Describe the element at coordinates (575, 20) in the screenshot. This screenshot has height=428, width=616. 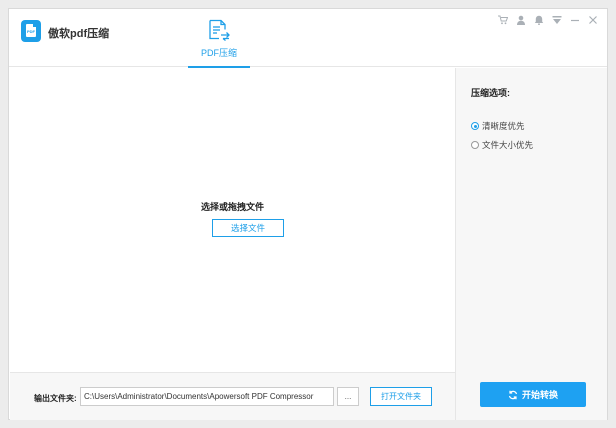
I see `minimize-icon` at that location.